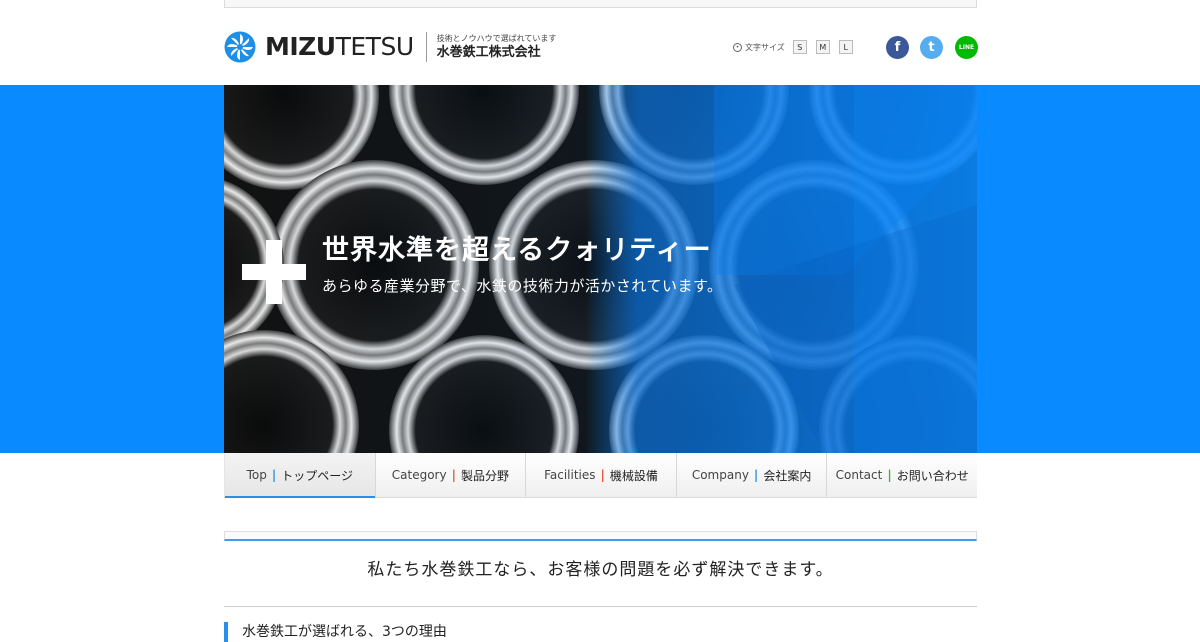 The width and height of the screenshot is (1200, 642). What do you see at coordinates (600, 606) in the screenshot?
I see `divider` at bounding box center [600, 606].